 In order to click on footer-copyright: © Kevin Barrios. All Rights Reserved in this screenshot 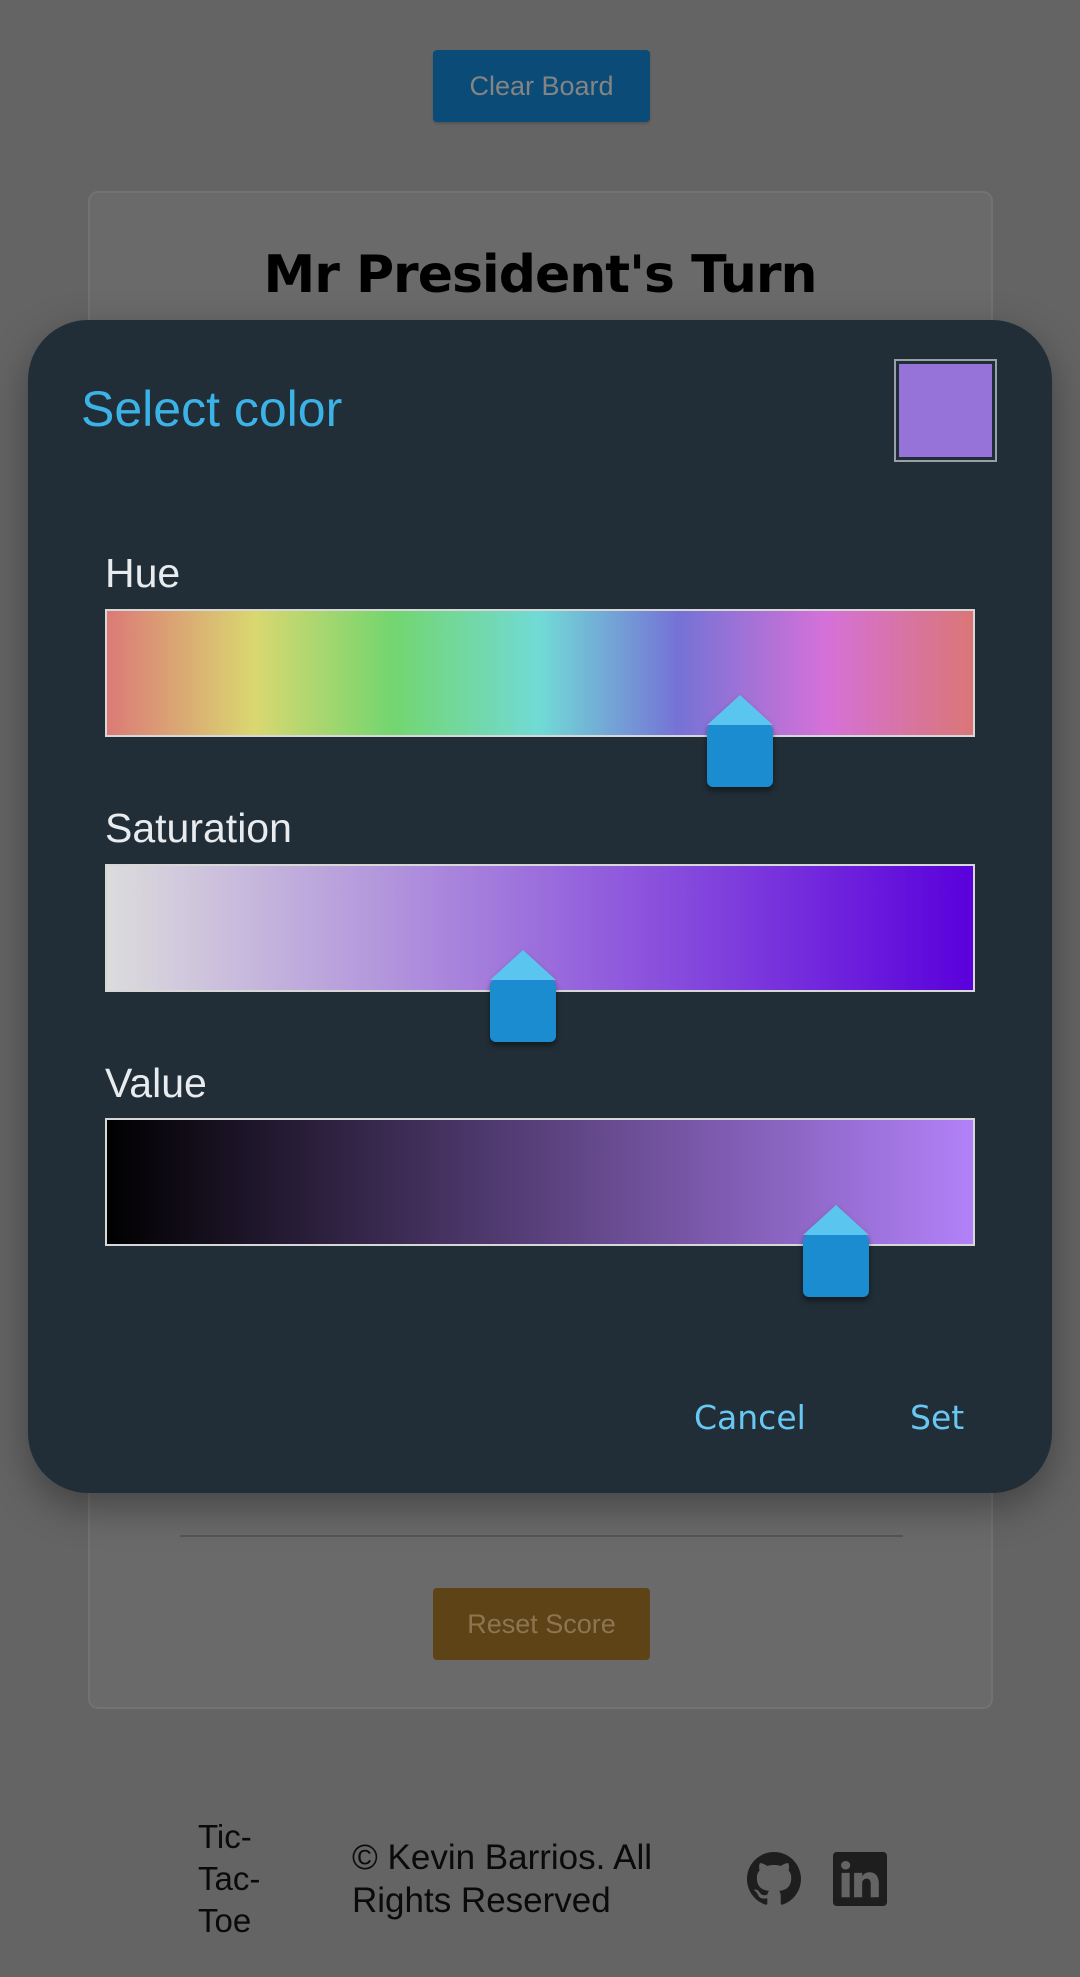, I will do `click(502, 1879)`.